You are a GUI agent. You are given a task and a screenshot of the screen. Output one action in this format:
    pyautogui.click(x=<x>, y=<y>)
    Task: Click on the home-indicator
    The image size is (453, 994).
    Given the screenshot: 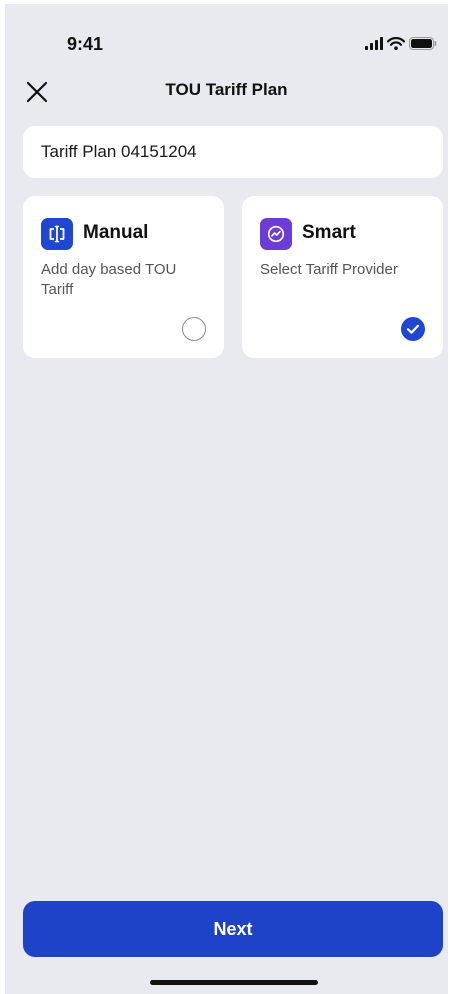 What is the action you would take?
    pyautogui.click(x=234, y=982)
    